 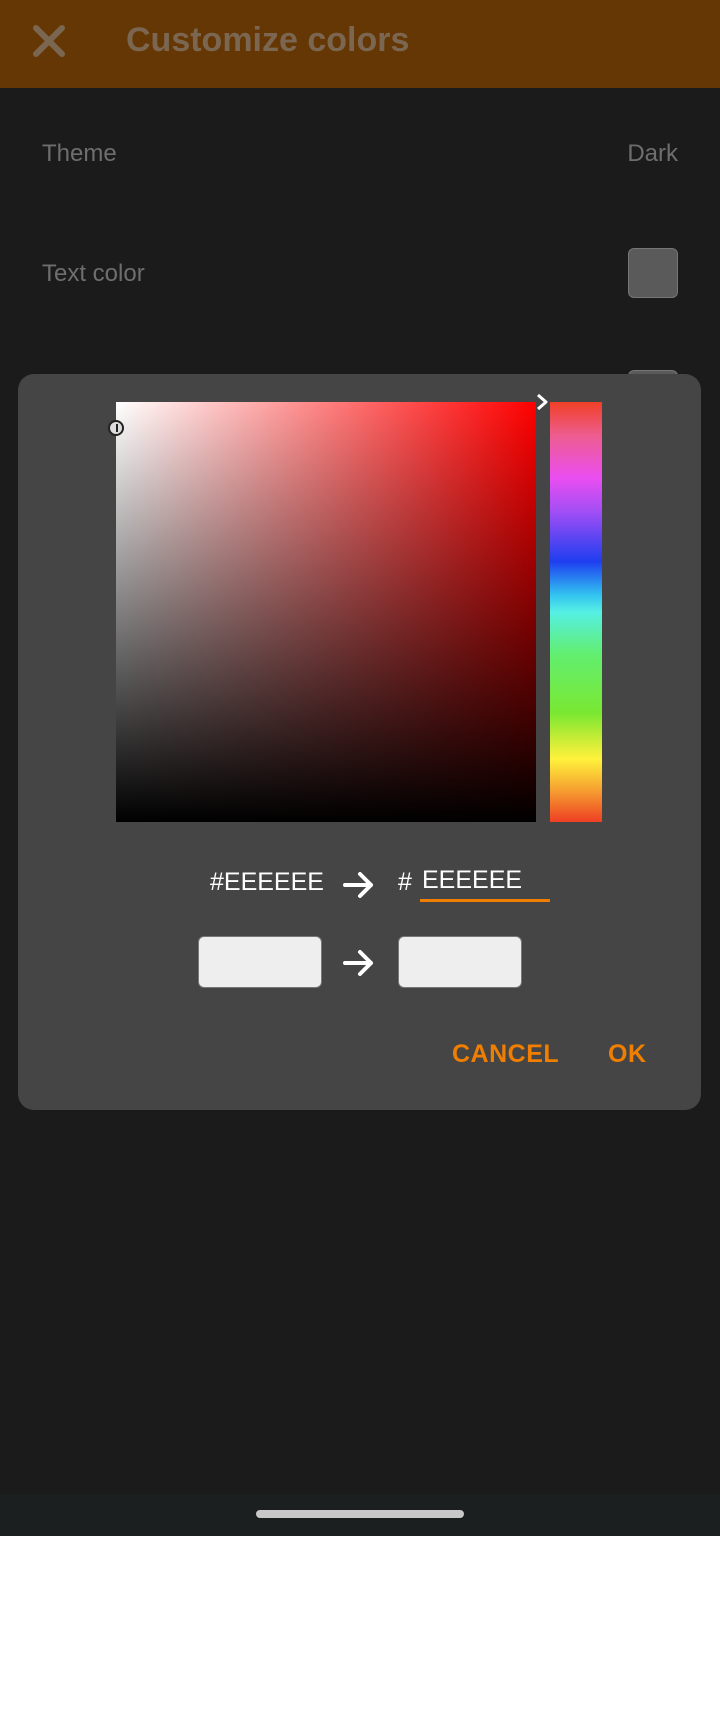 I want to click on saturation-value-square, so click(x=326, y=612).